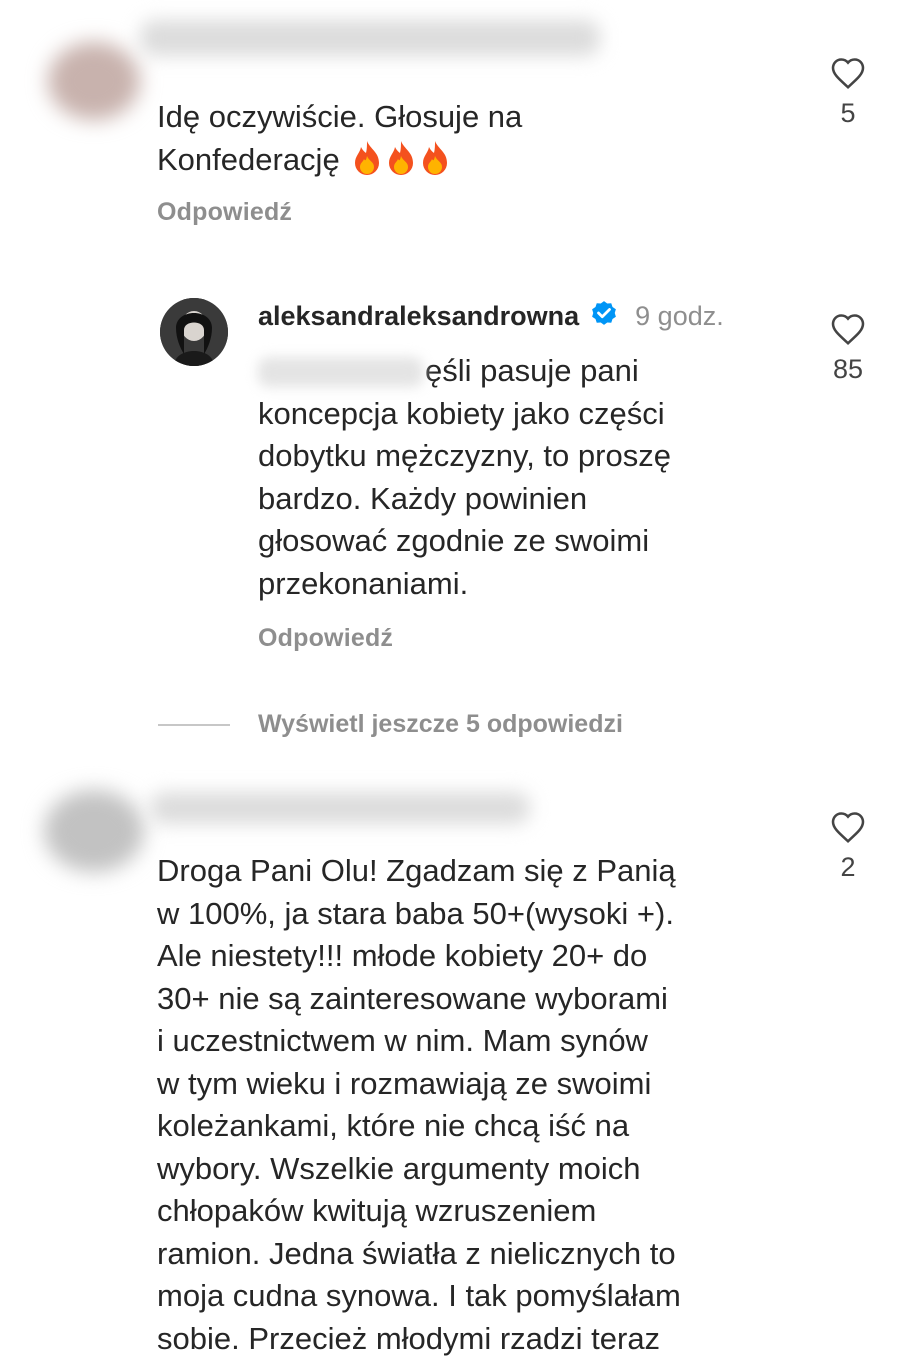  I want to click on like-count: 2, so click(848, 867).